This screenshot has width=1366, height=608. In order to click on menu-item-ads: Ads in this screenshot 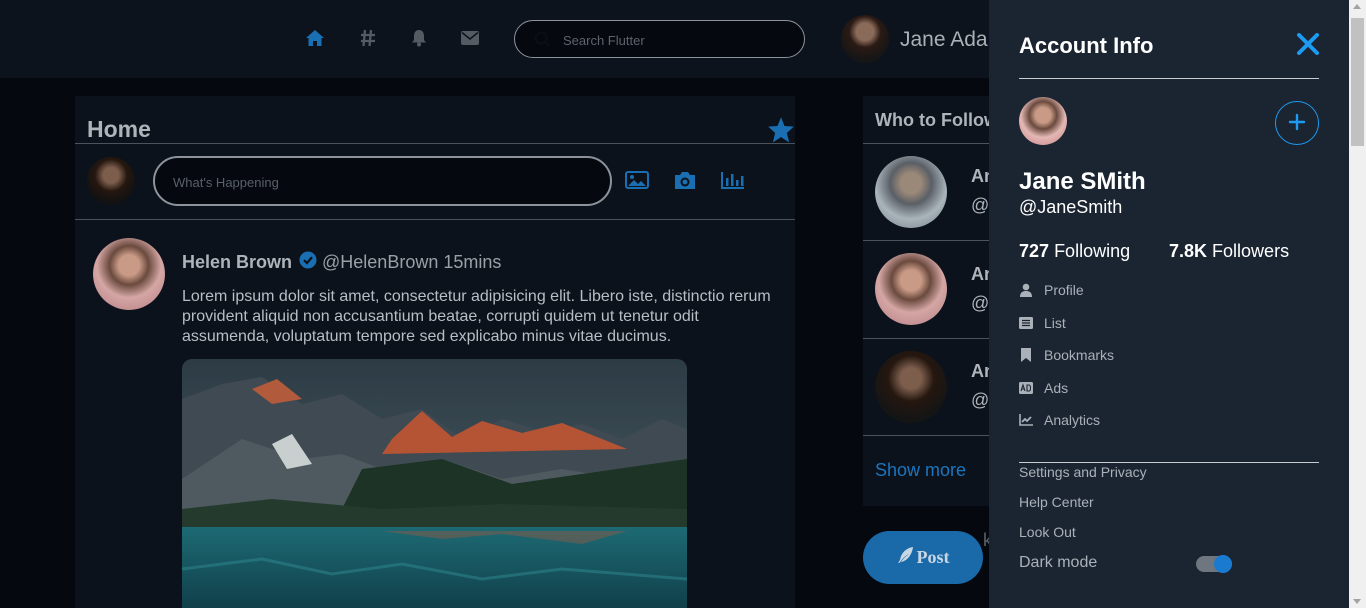, I will do `click(1043, 388)`.